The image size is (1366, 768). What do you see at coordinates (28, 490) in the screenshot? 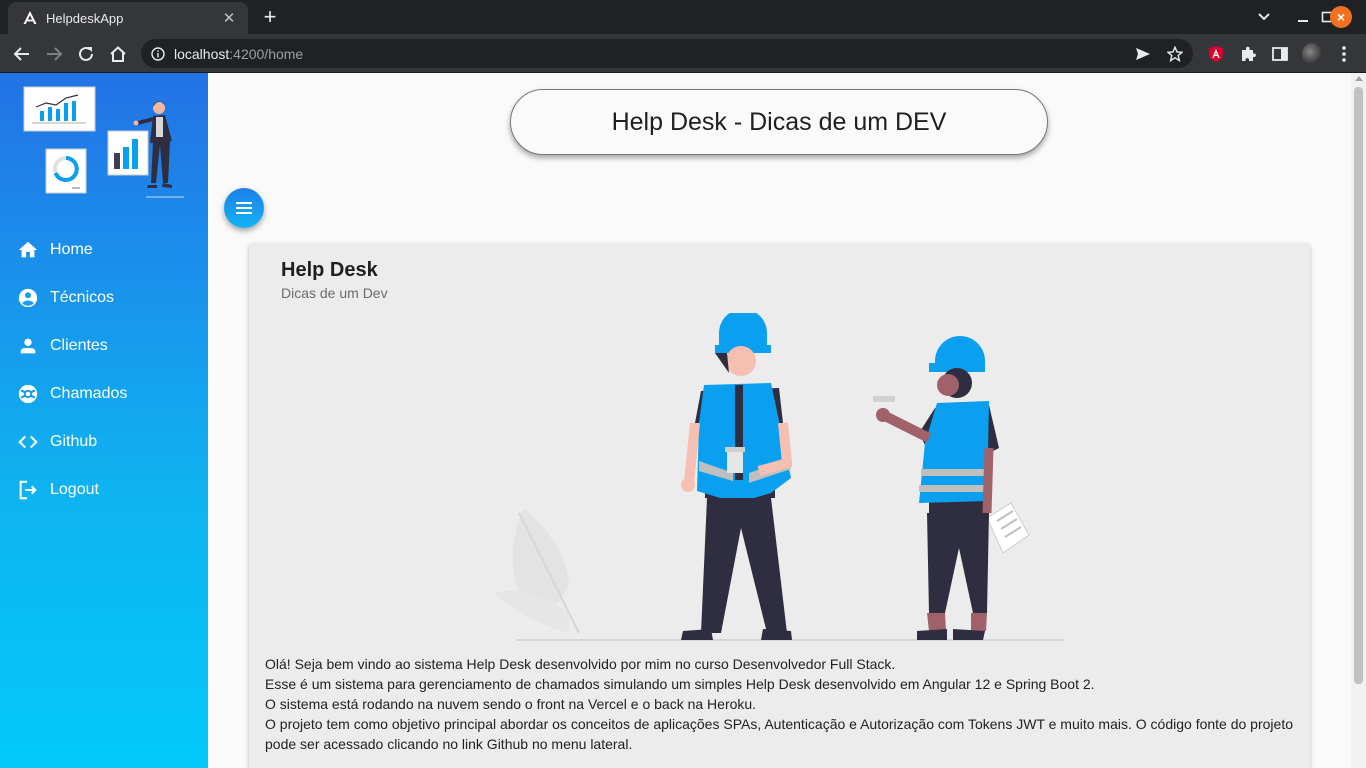
I see `logout-icon` at bounding box center [28, 490].